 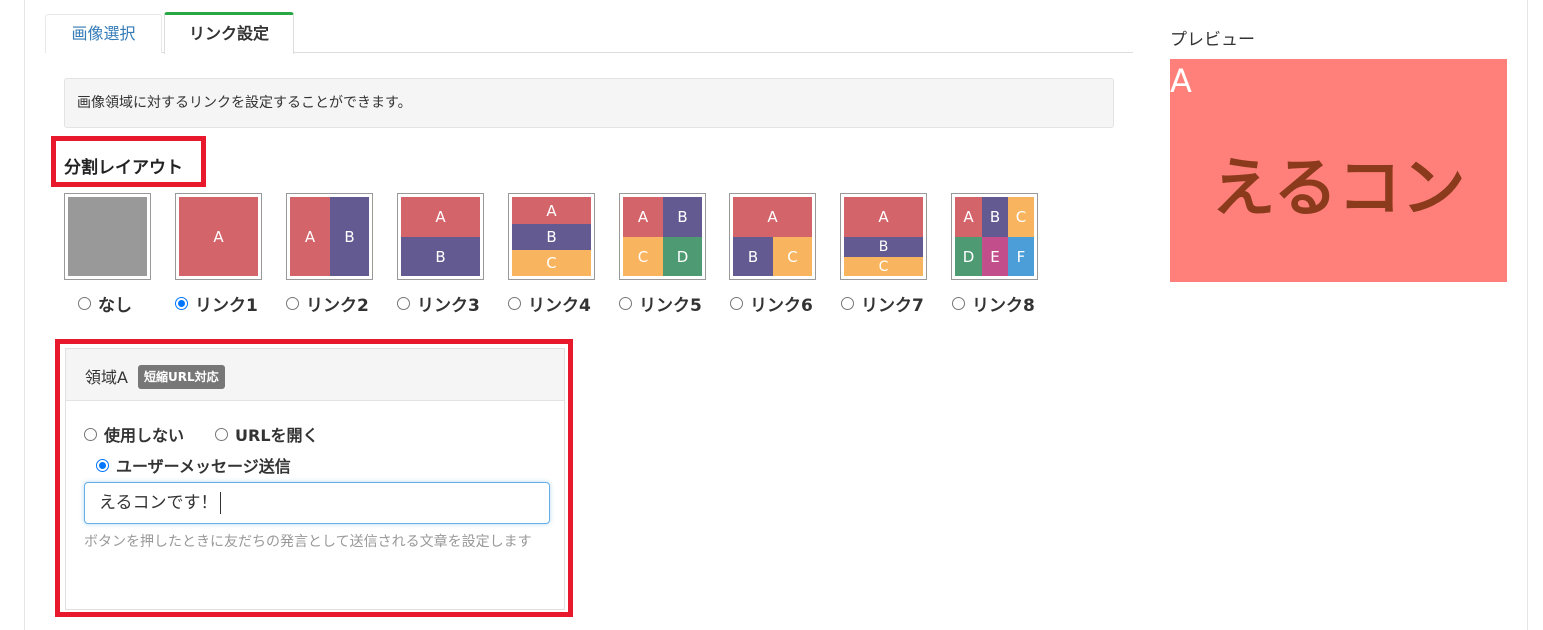 I want to click on layout-thumb-link5: A B C D, so click(x=662, y=236).